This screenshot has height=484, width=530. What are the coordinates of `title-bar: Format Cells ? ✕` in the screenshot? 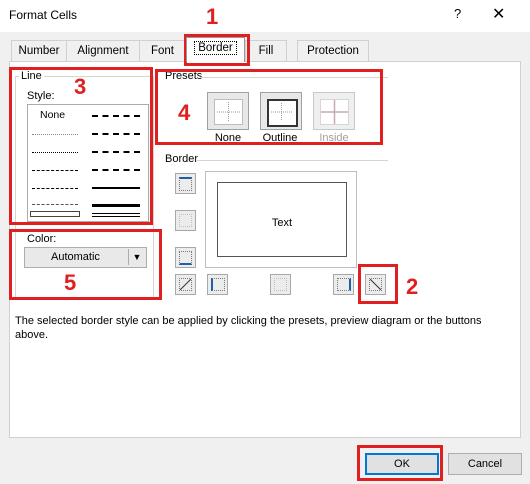 It's located at (265, 16).